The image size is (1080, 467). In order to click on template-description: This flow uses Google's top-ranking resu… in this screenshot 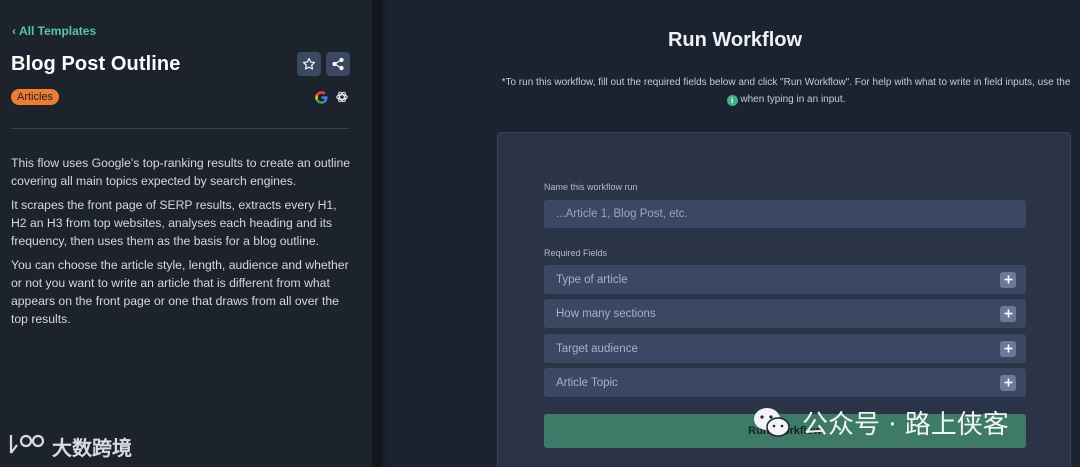, I will do `click(182, 244)`.